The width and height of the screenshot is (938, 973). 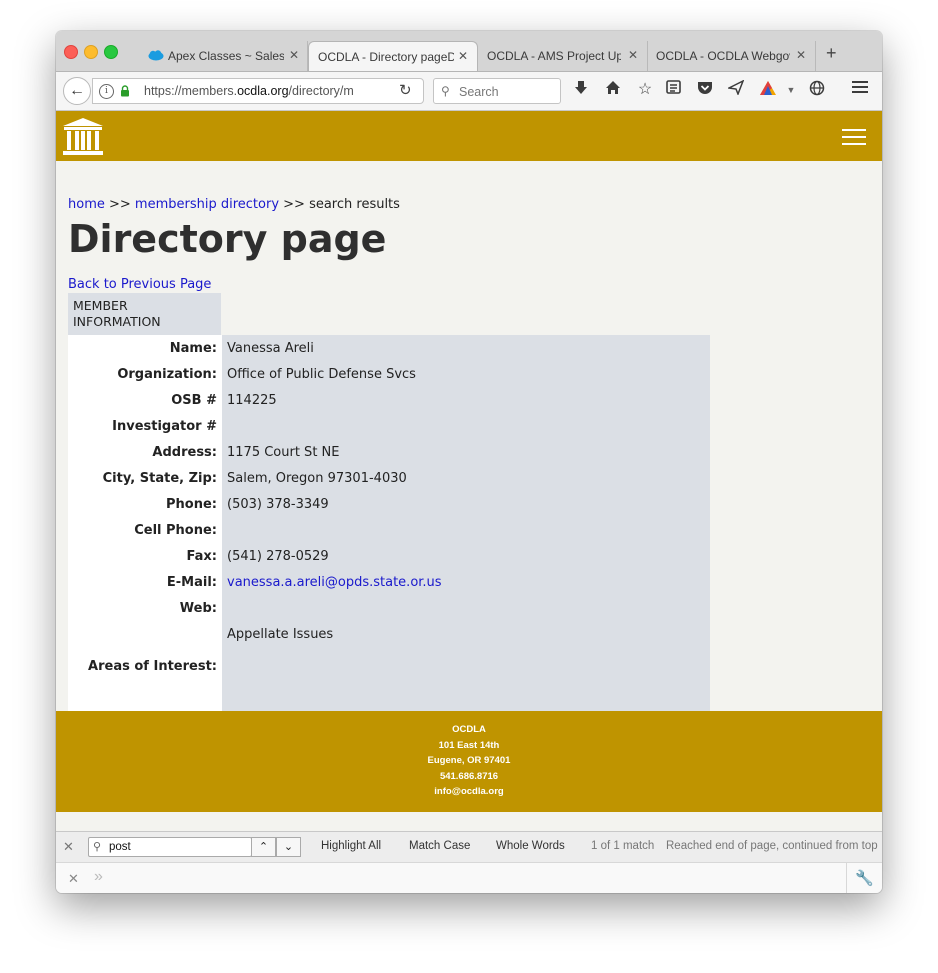 I want to click on globe-icon, so click(x=817, y=90).